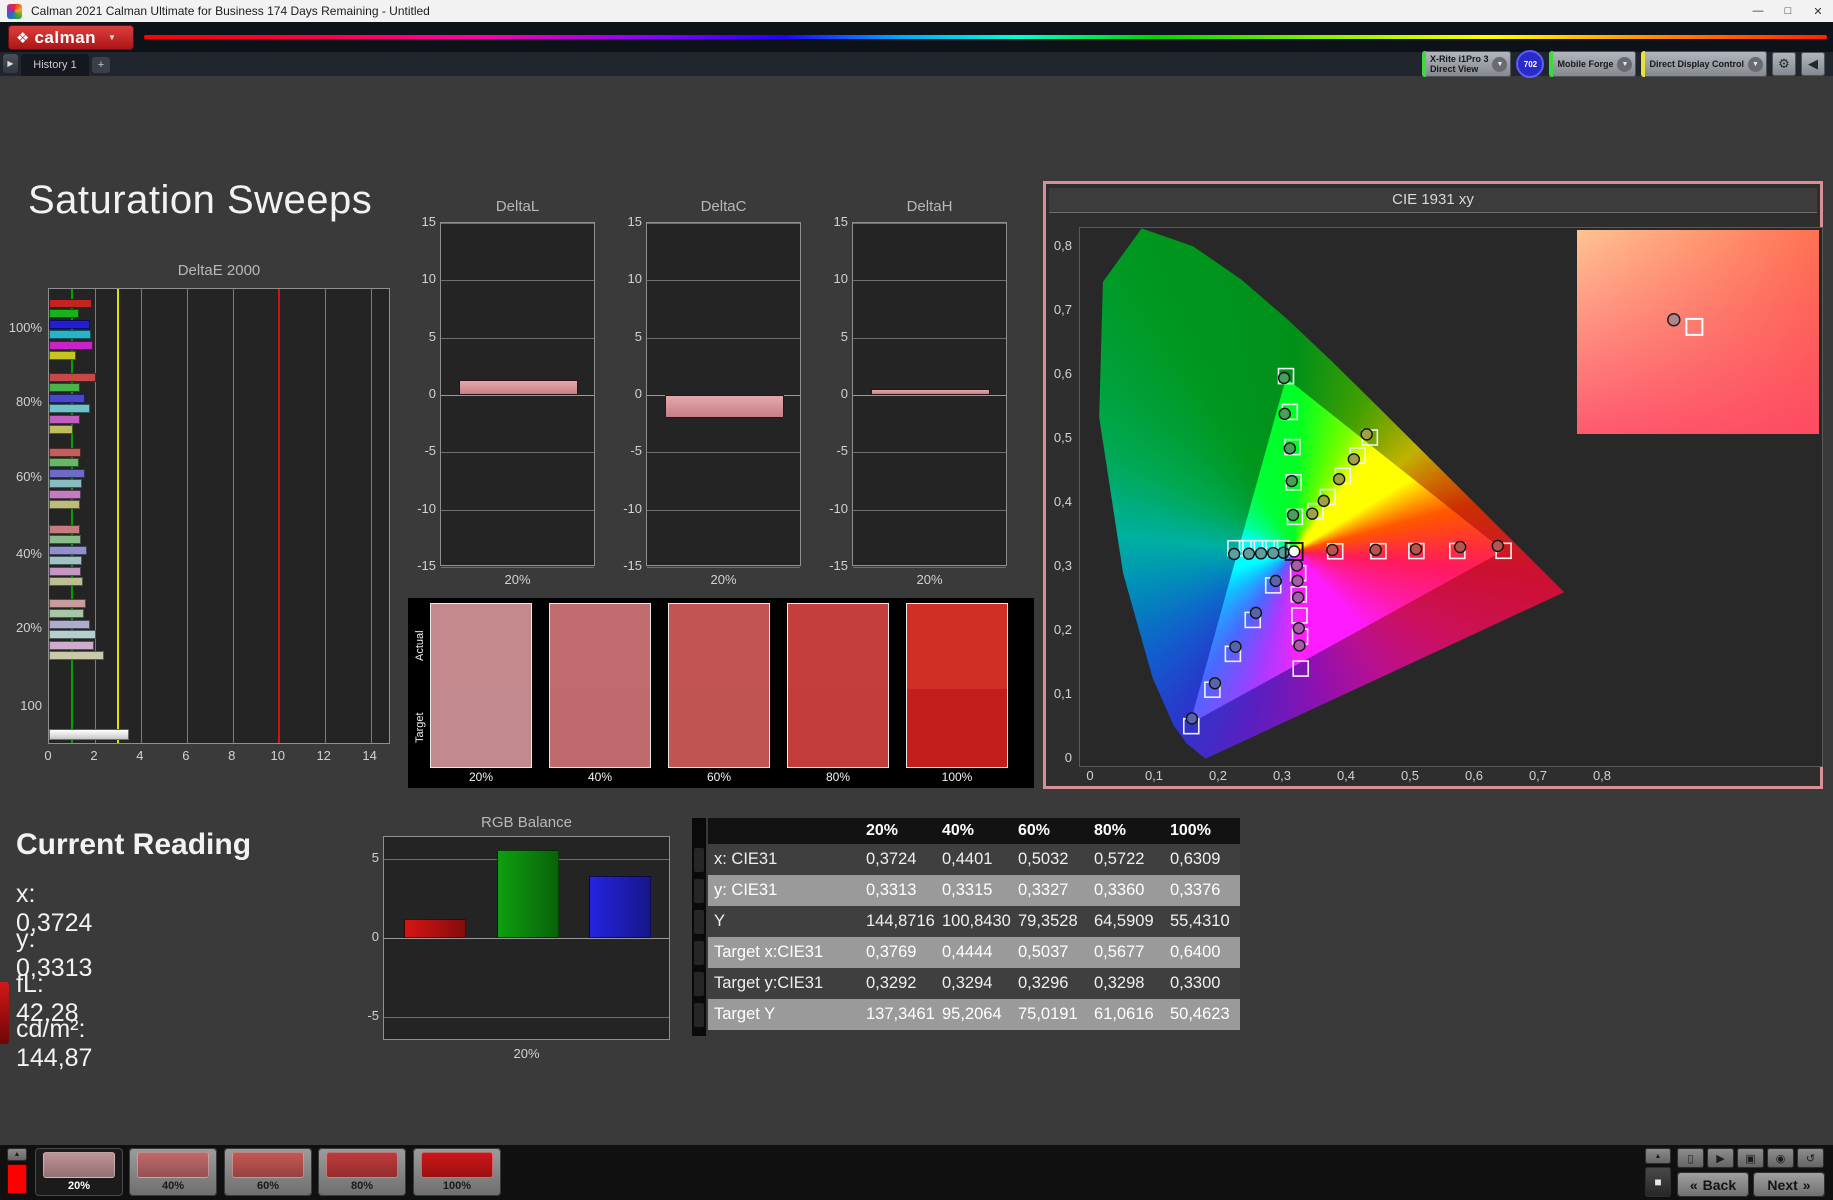  I want to click on minimize-button: —, so click(1758, 11).